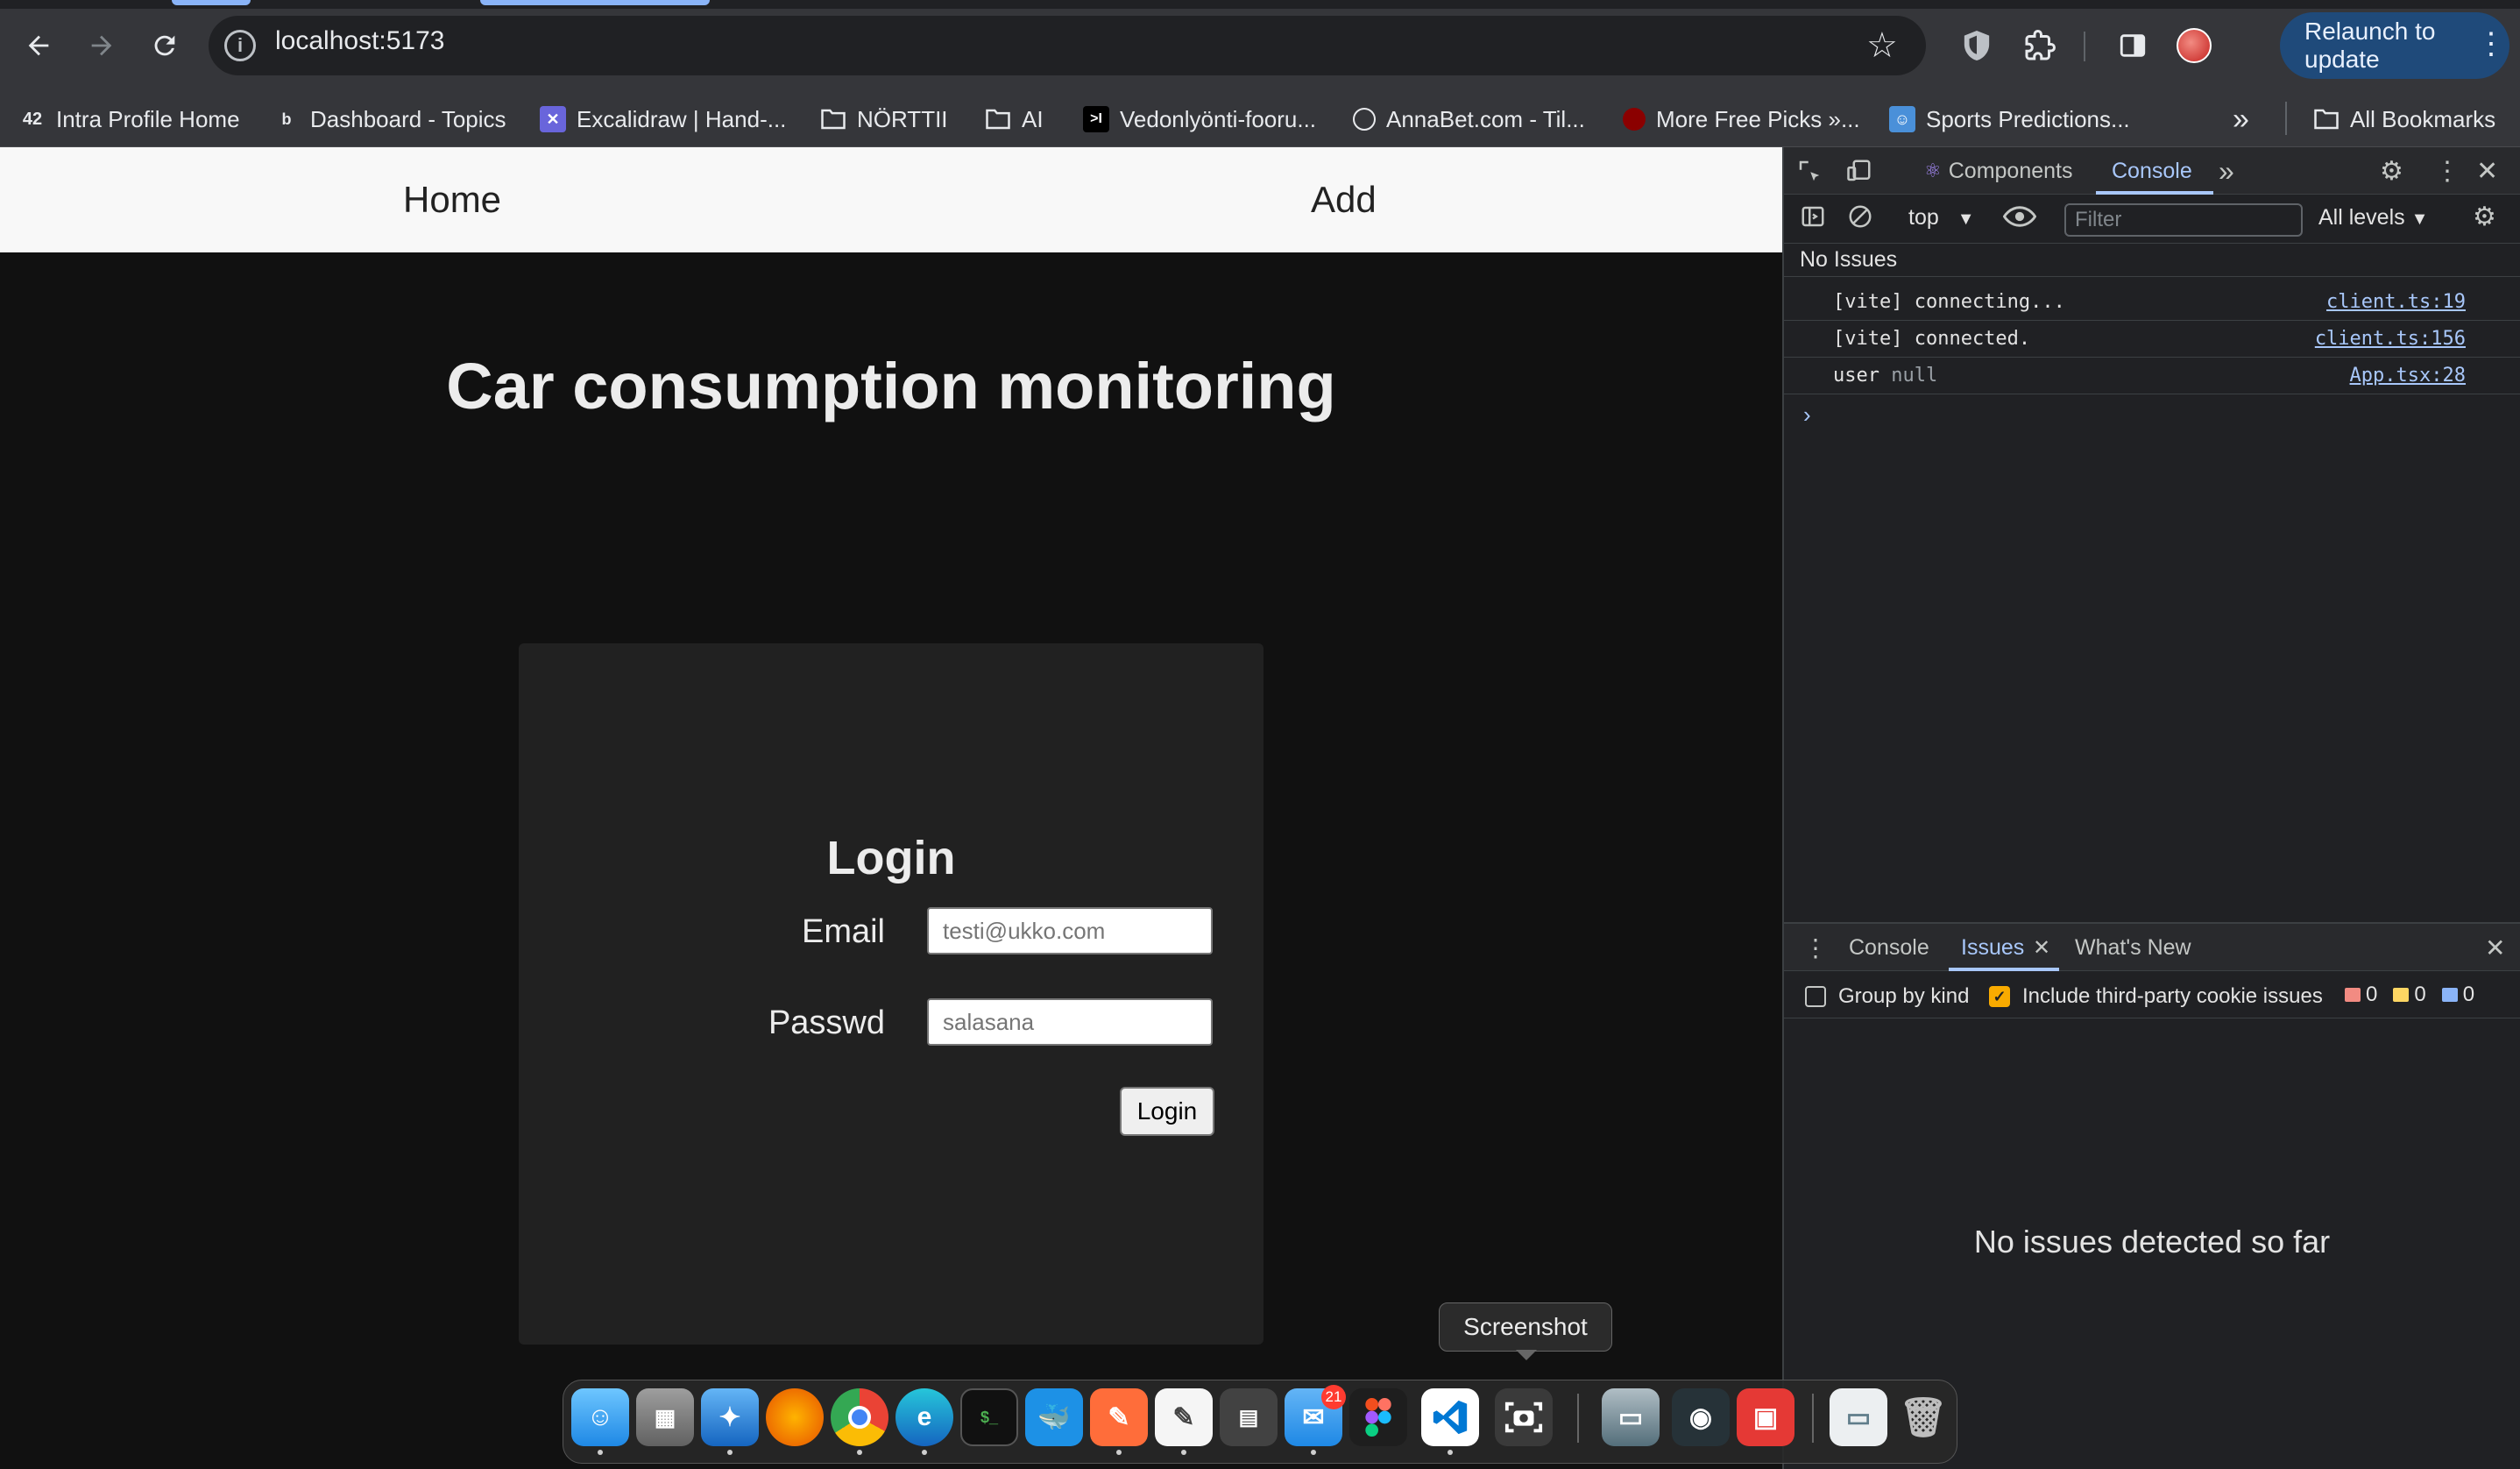  I want to click on ball-icon, so click(1364, 120).